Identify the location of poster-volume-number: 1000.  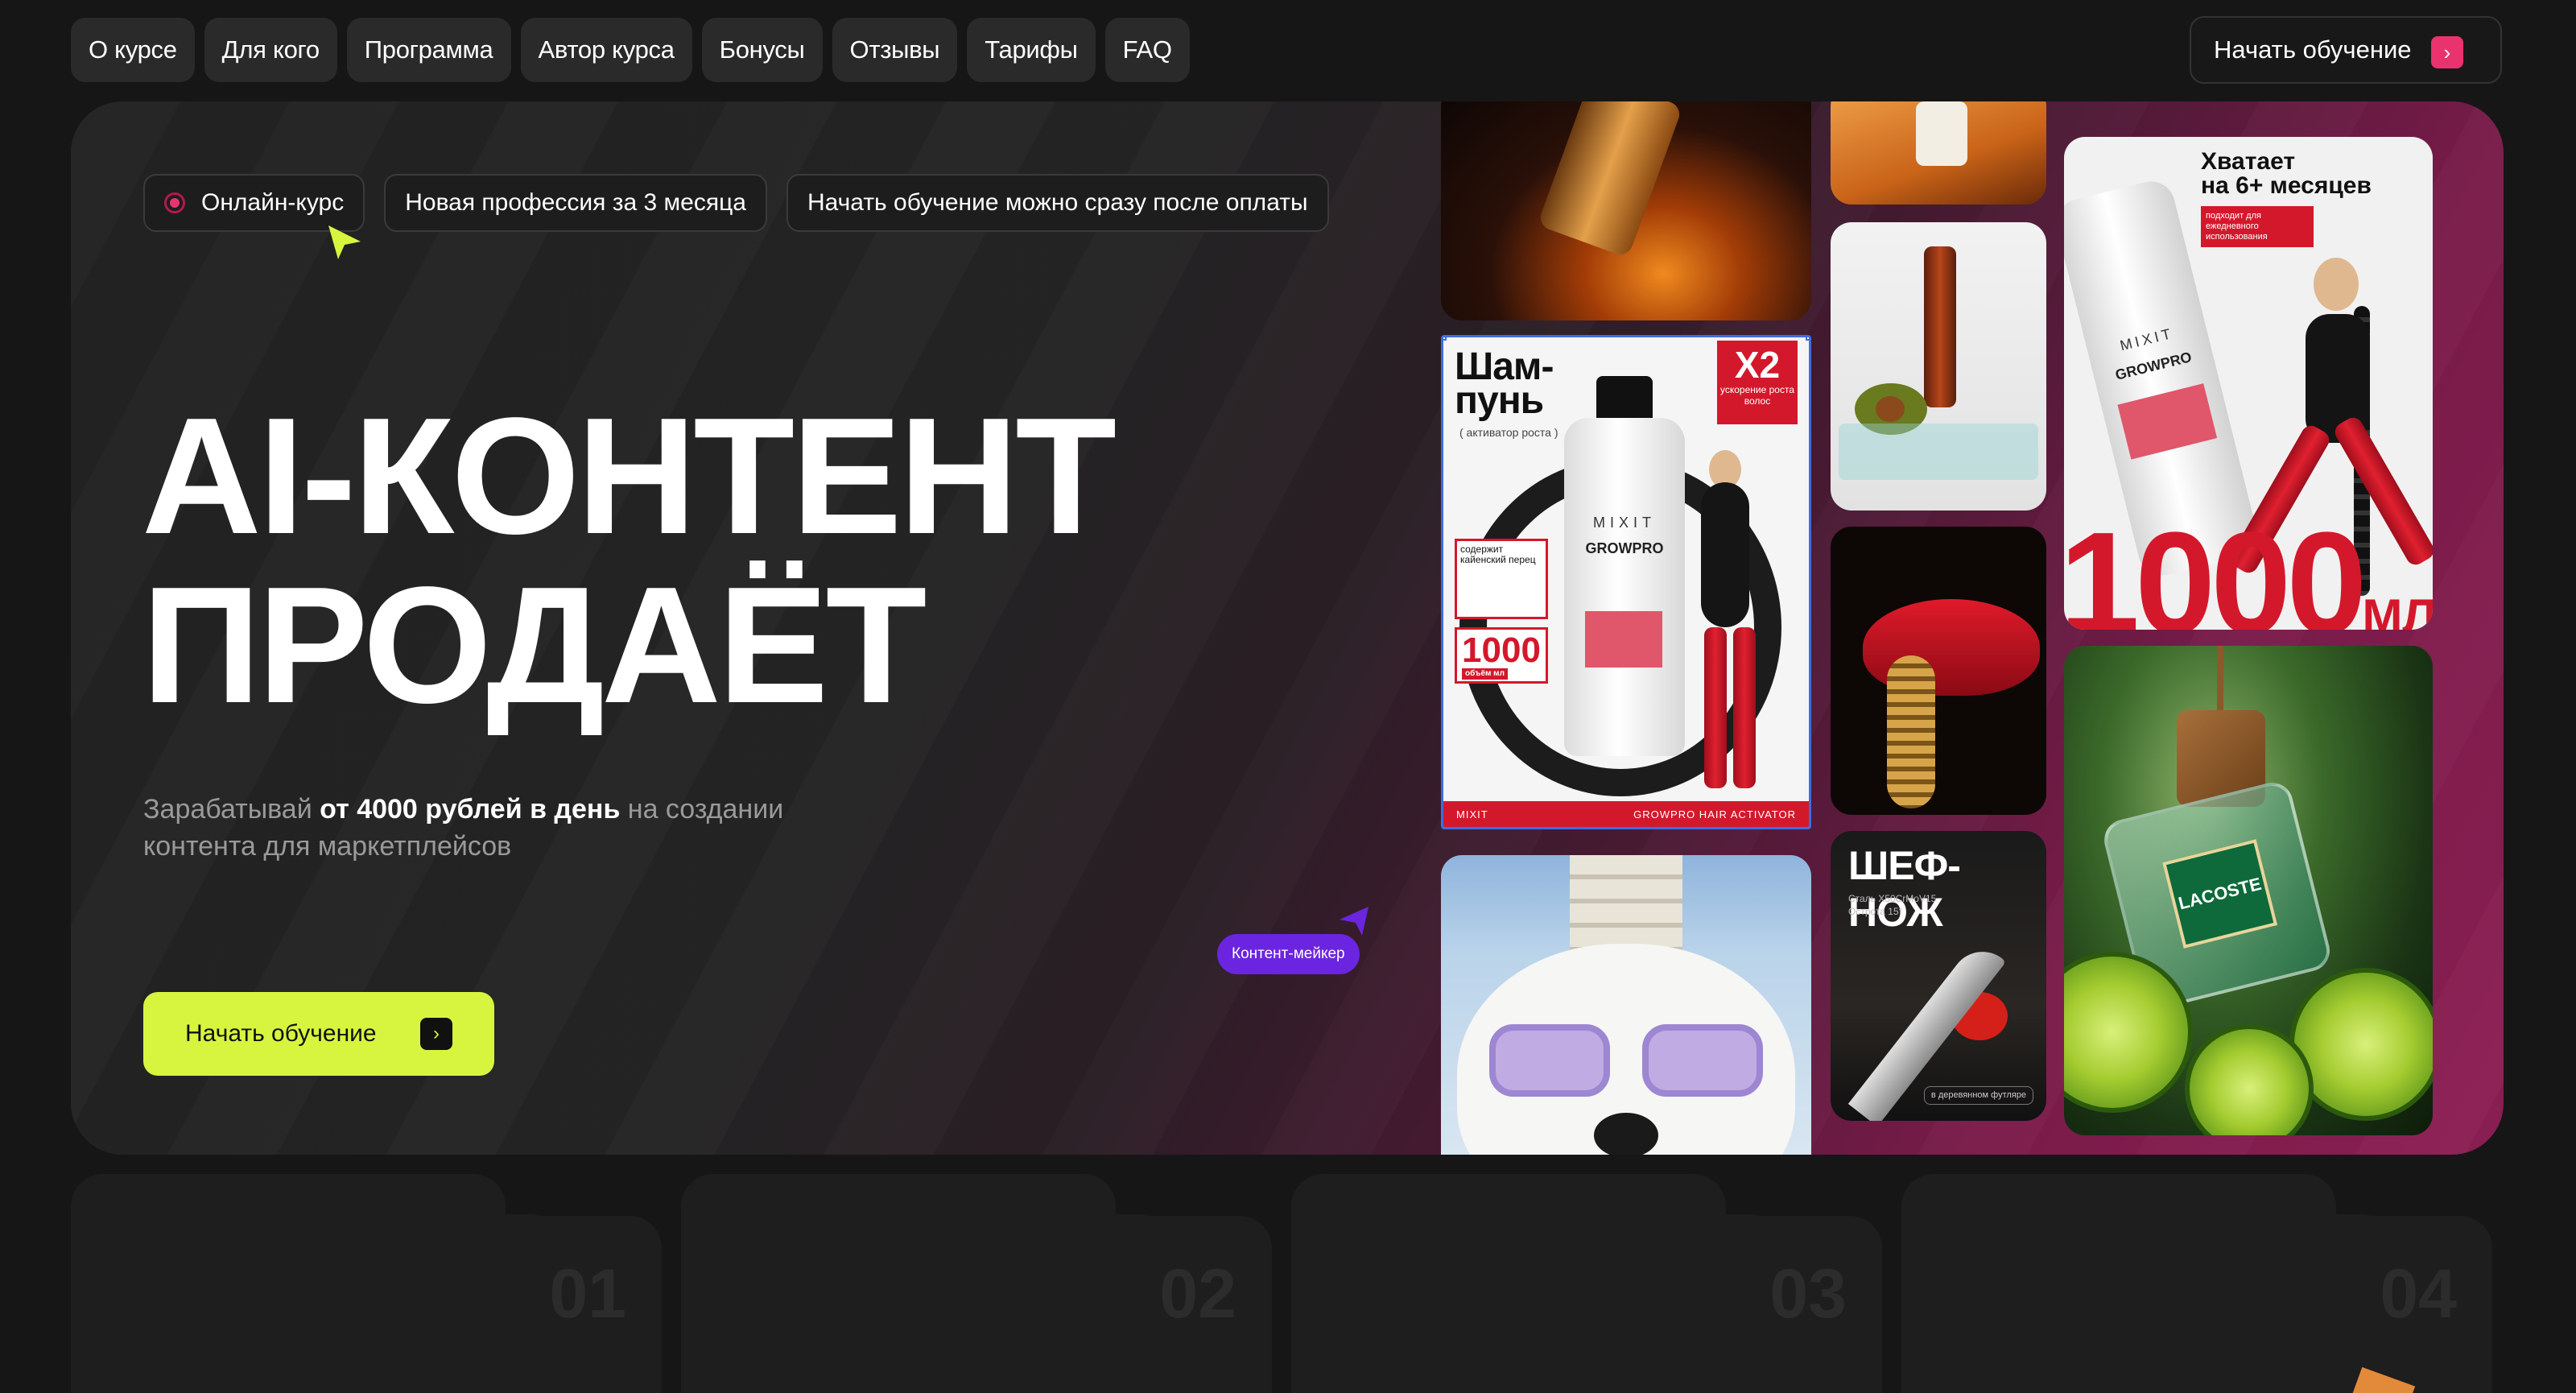
(2215, 566).